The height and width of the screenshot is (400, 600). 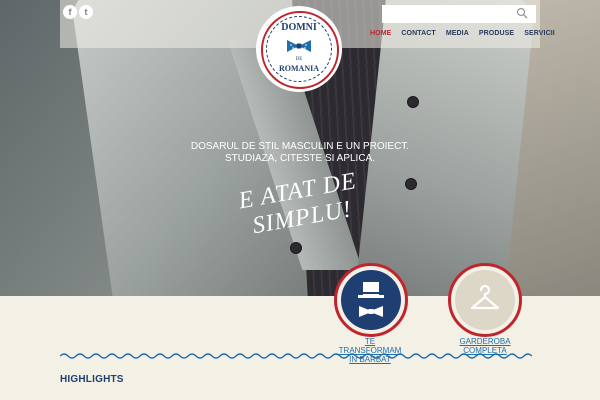 I want to click on nav-item-contact: CONTACT, so click(x=418, y=33).